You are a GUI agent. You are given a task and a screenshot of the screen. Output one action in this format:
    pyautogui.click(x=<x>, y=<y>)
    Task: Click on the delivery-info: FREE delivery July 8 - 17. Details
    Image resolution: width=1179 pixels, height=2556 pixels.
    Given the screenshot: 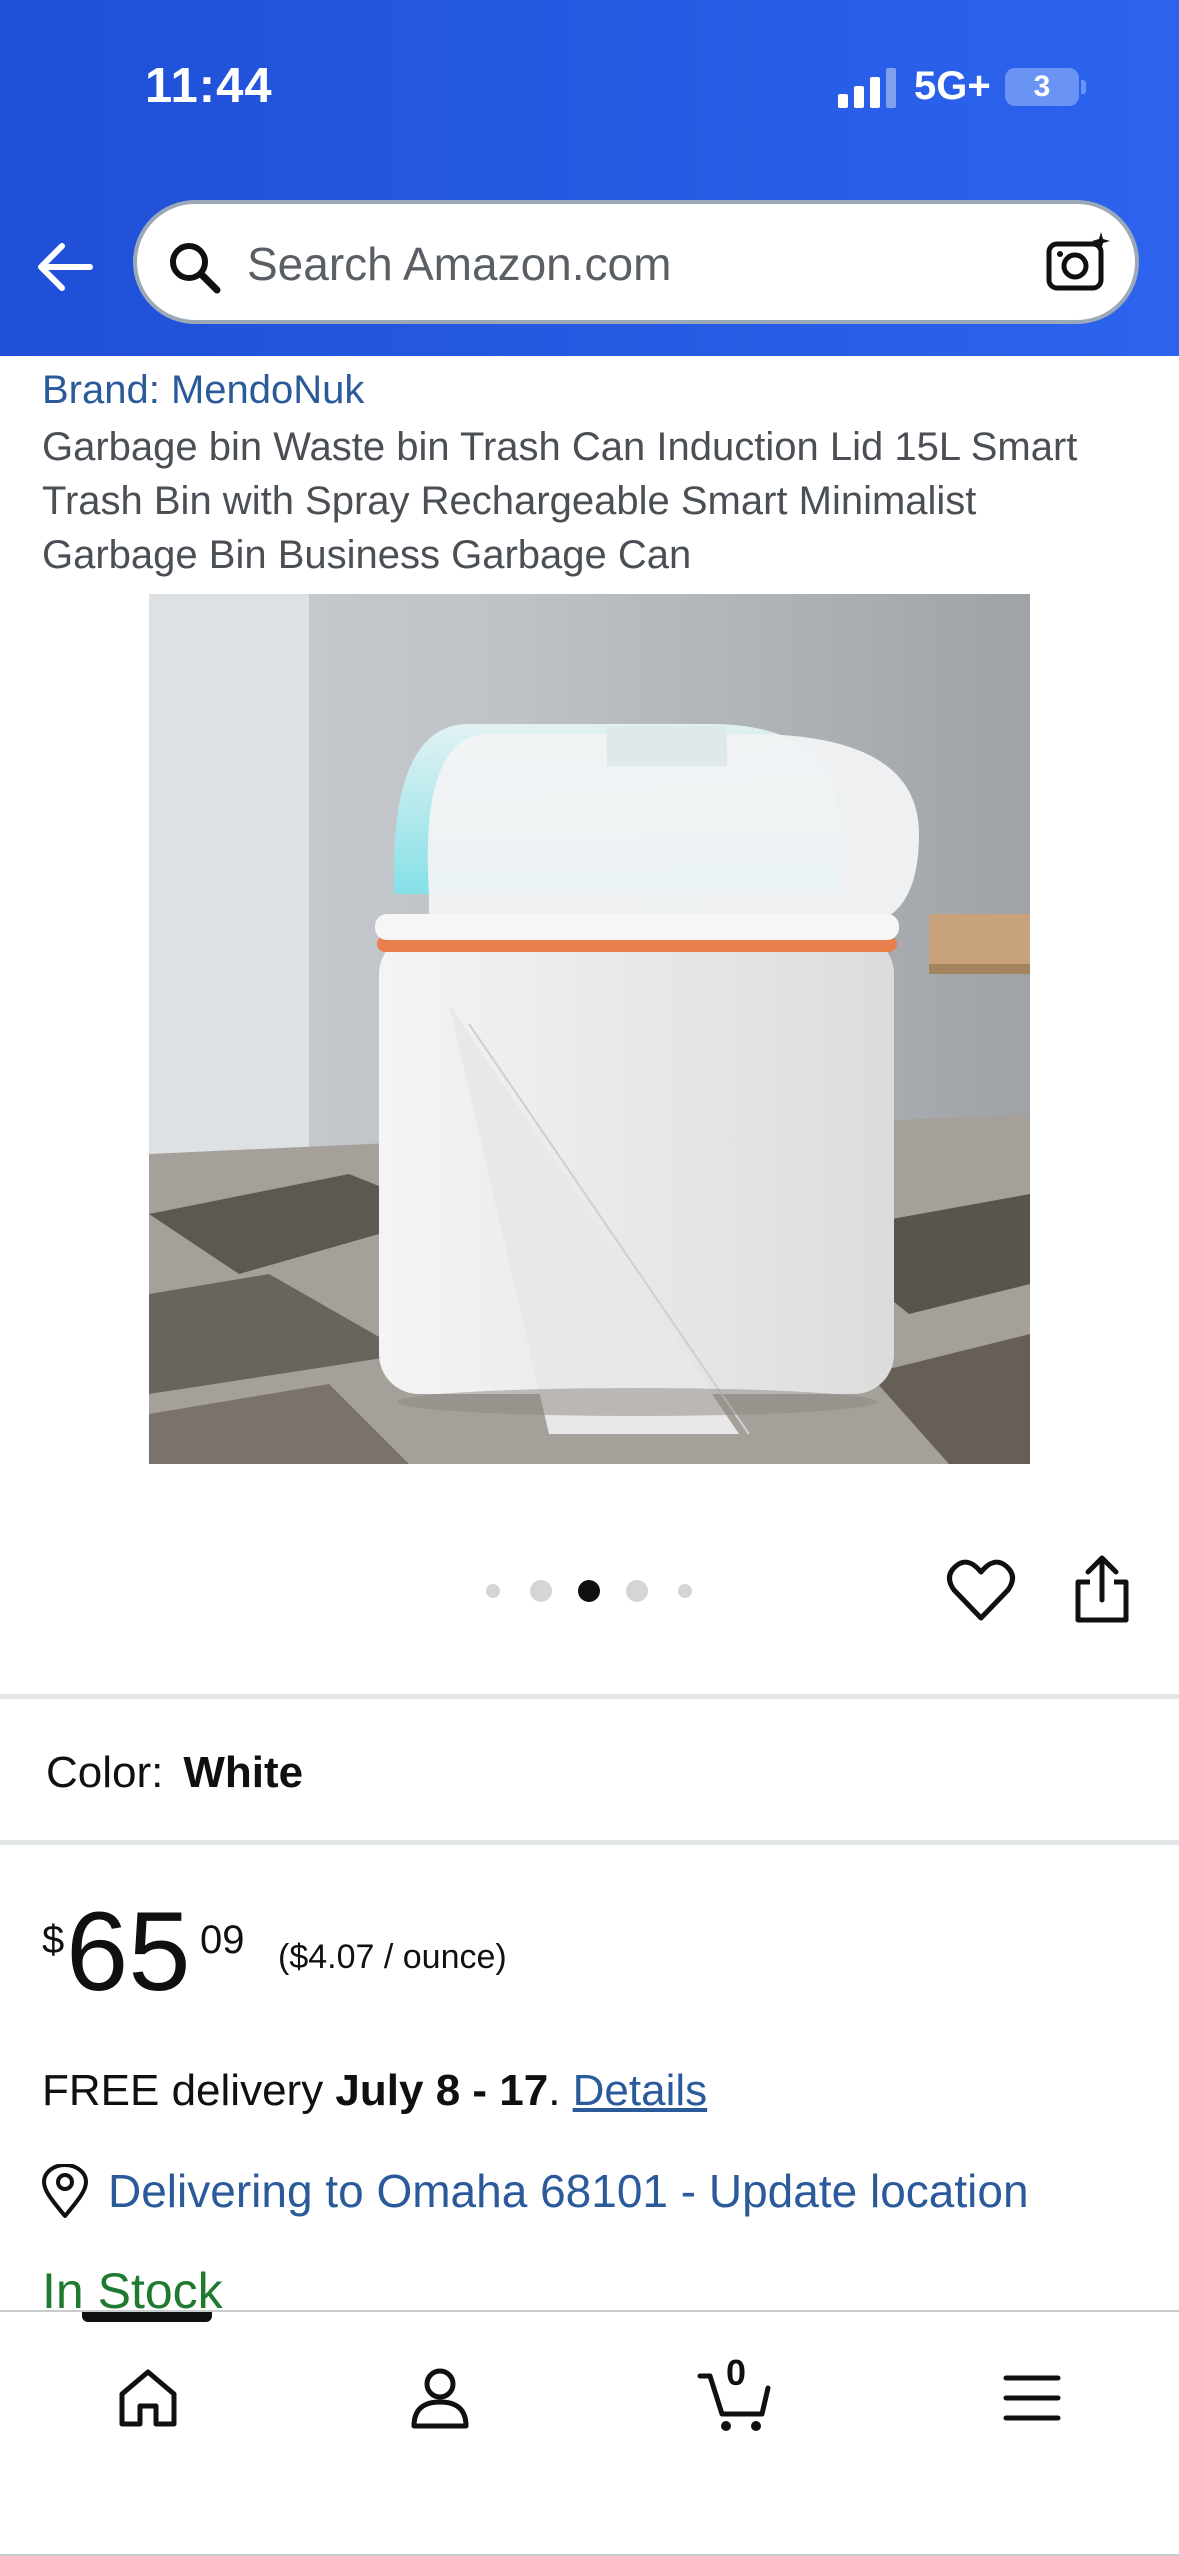 What is the action you would take?
    pyautogui.click(x=374, y=2091)
    